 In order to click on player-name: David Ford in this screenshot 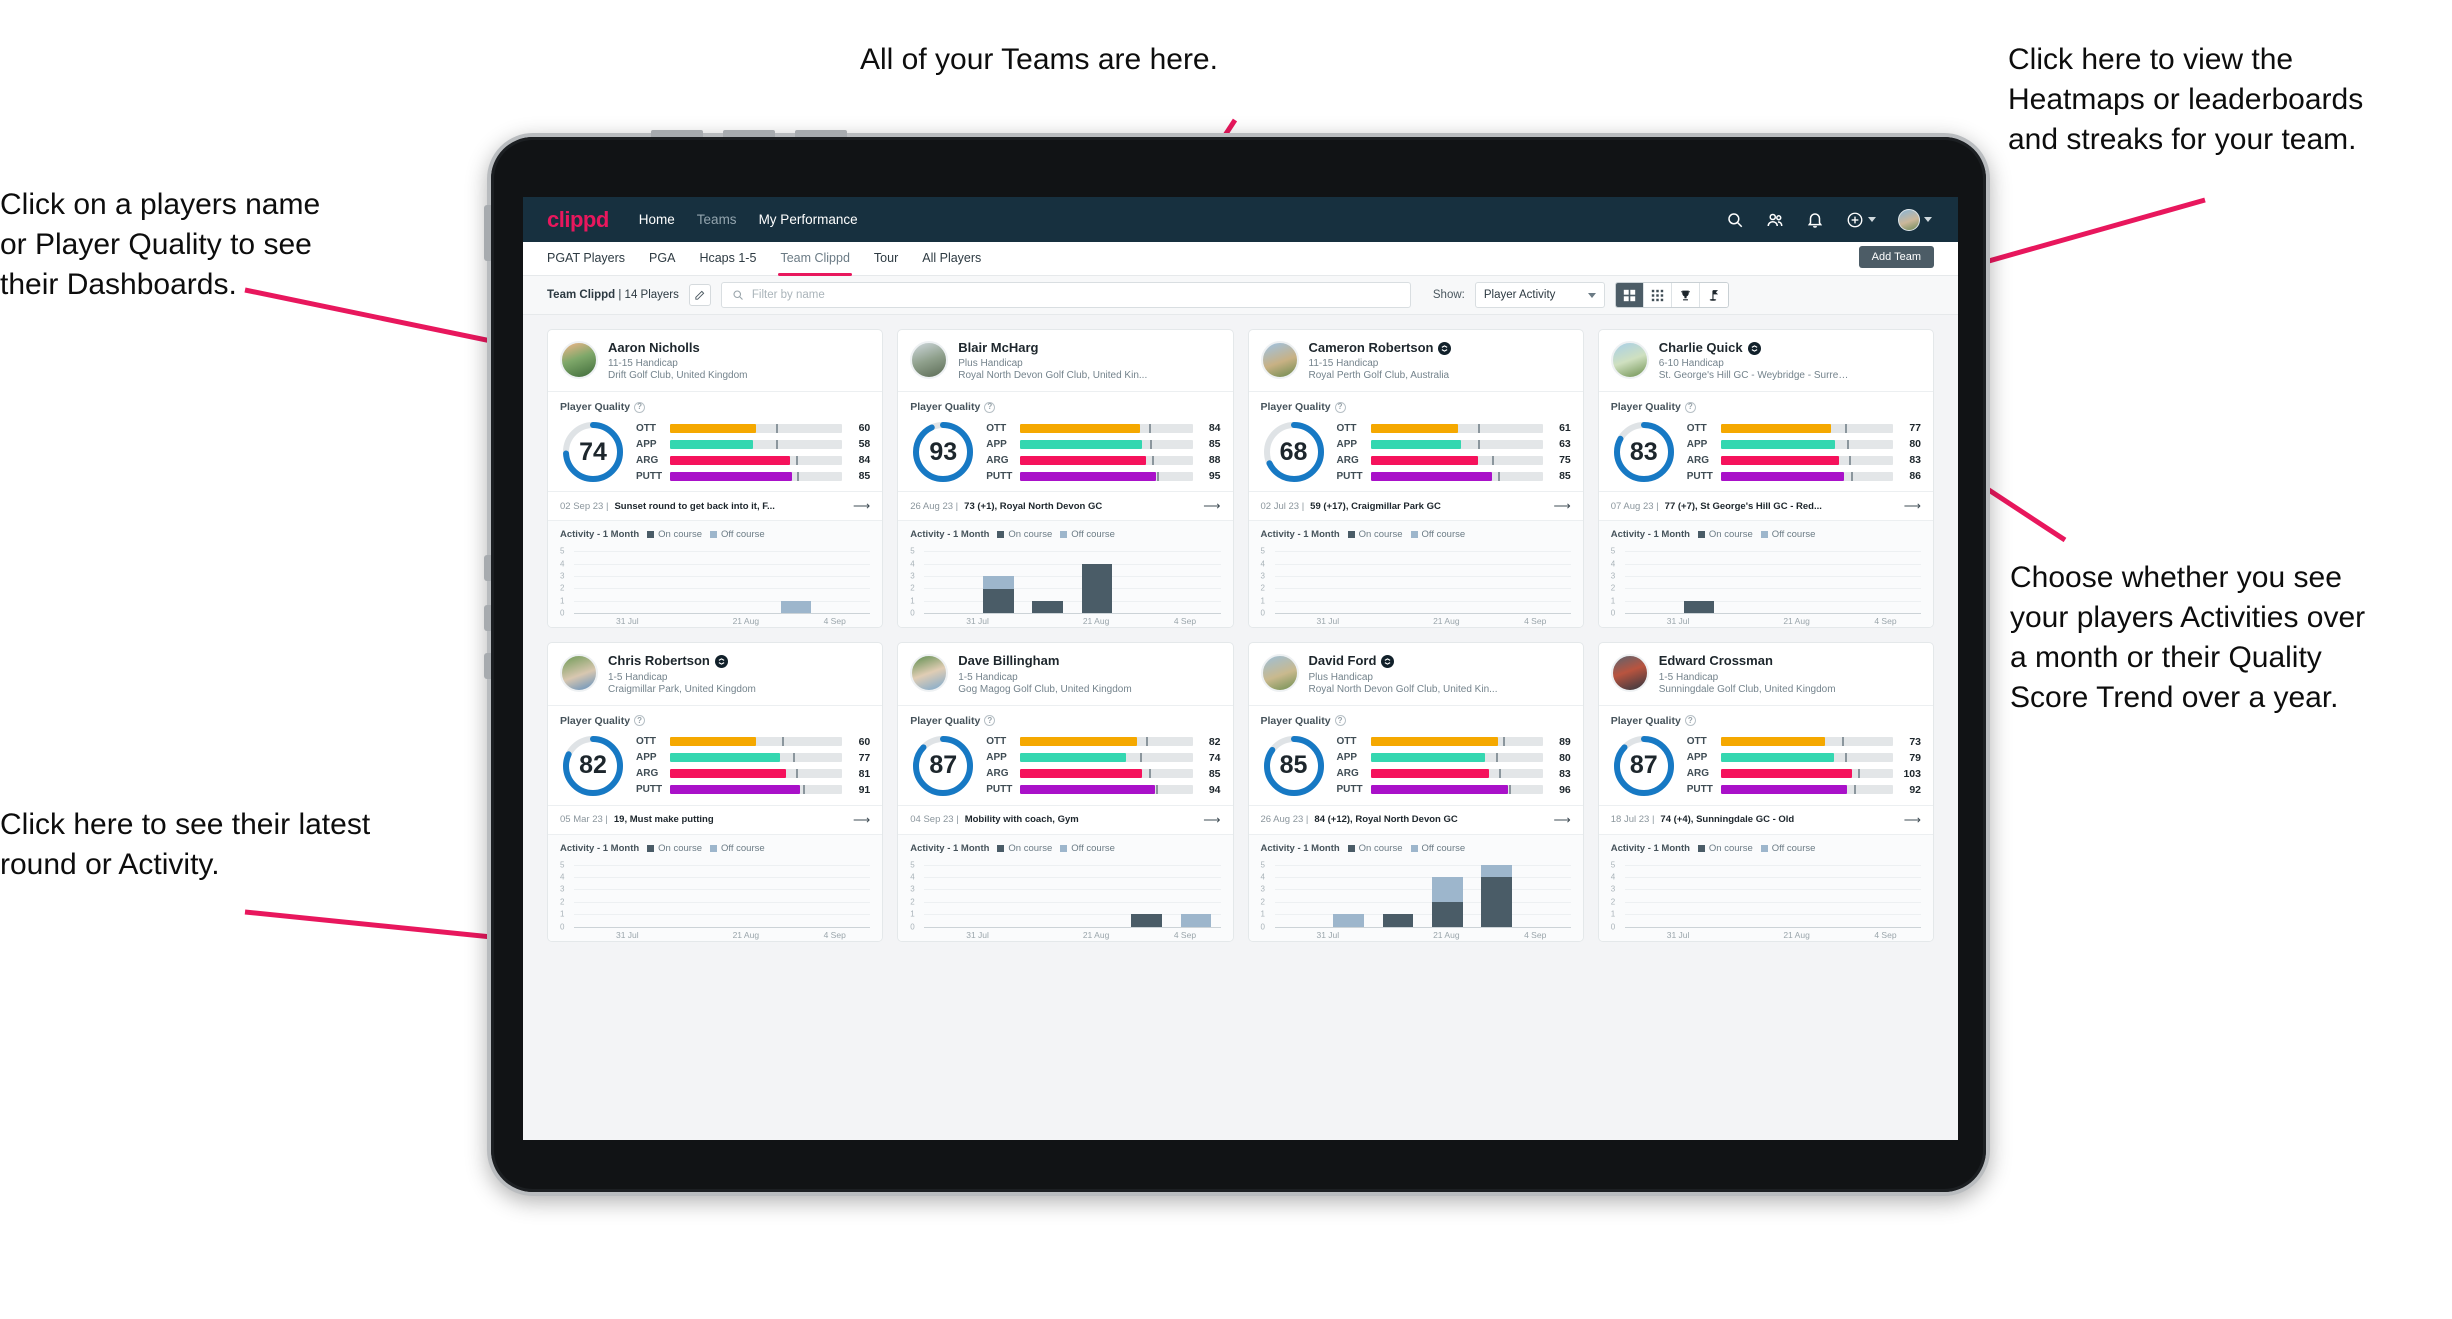, I will do `click(1403, 660)`.